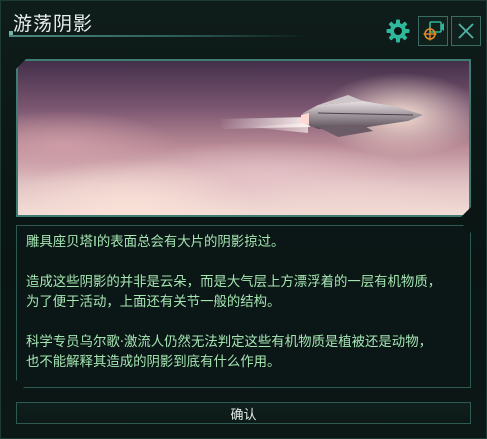 This screenshot has width=487, height=439. I want to click on gear-icon, so click(398, 31).